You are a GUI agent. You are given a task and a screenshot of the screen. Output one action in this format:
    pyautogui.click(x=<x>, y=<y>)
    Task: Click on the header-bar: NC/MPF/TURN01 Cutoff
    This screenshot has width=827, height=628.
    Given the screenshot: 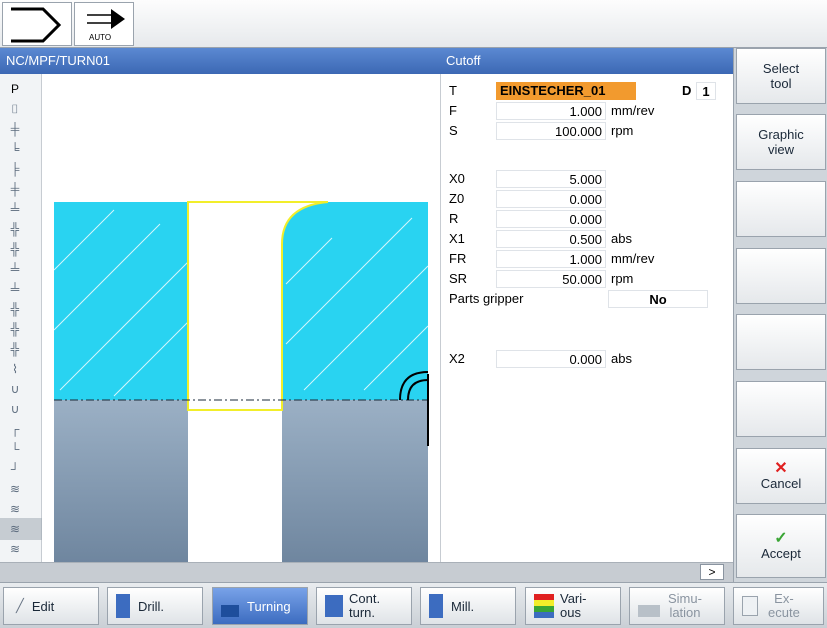 What is the action you would take?
    pyautogui.click(x=366, y=61)
    